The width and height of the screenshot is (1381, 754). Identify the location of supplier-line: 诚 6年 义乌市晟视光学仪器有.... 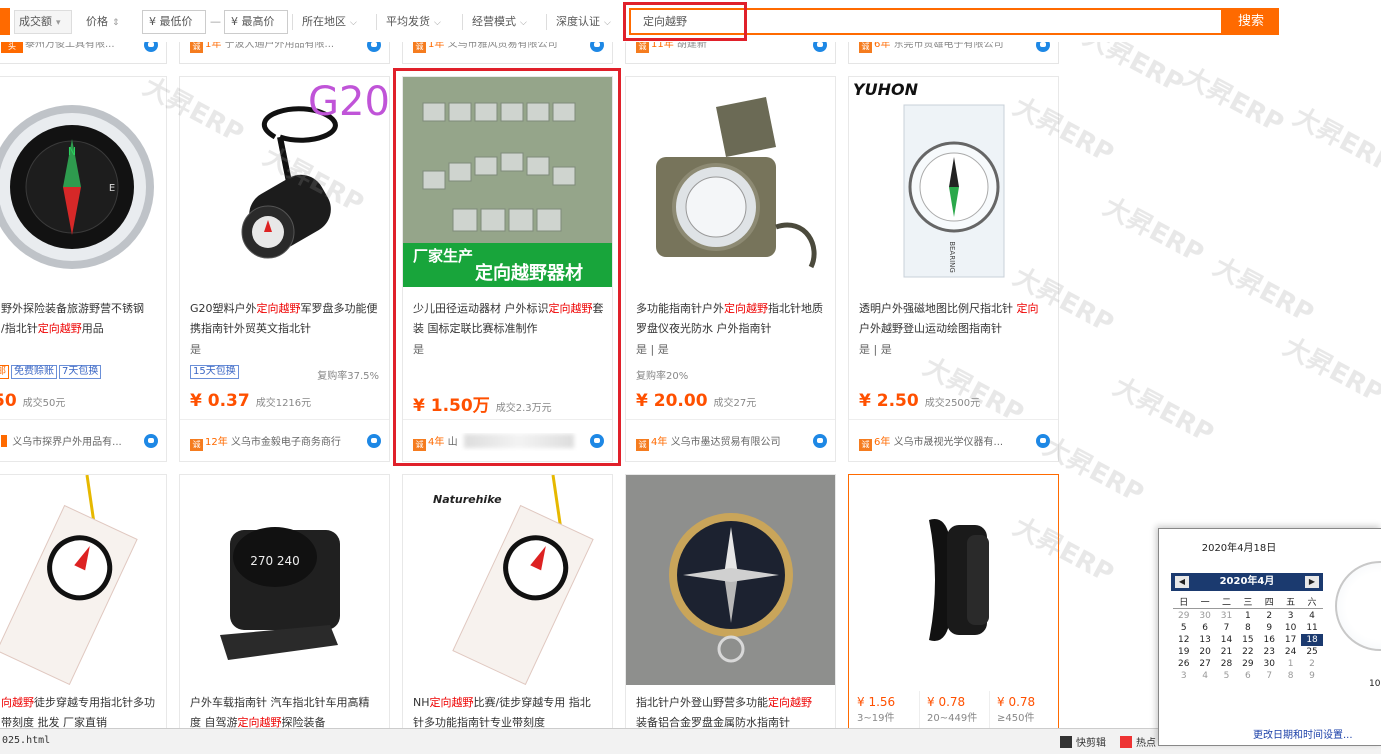
(944, 442).